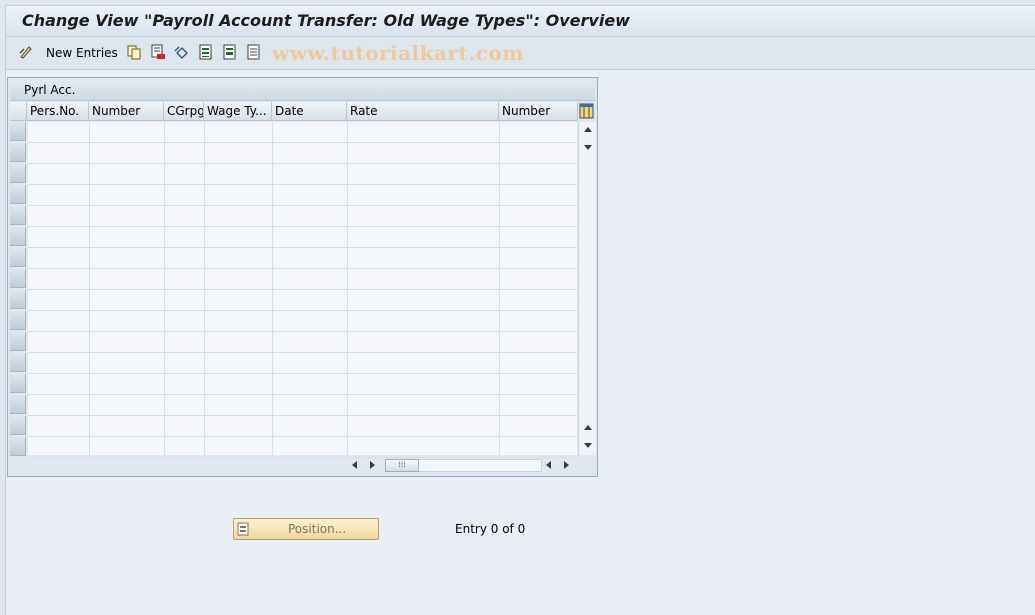  What do you see at coordinates (354, 465) in the screenshot?
I see `scroll-left-icon` at bounding box center [354, 465].